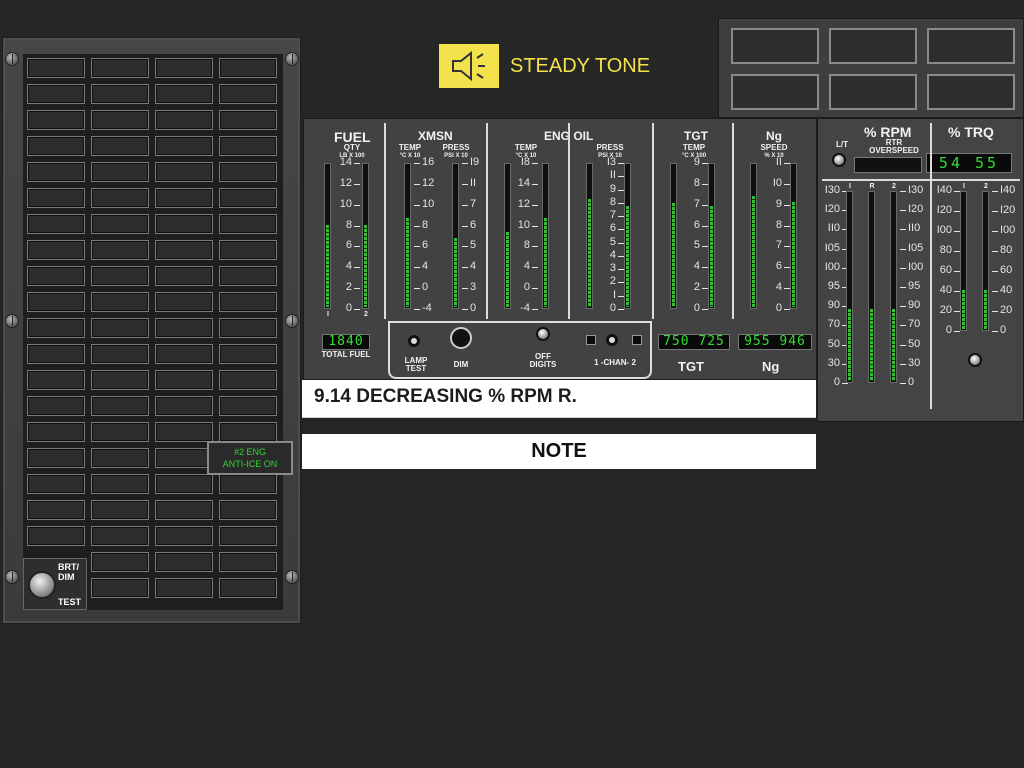  I want to click on trq-scale-left-tick: I40, so click(944, 190).